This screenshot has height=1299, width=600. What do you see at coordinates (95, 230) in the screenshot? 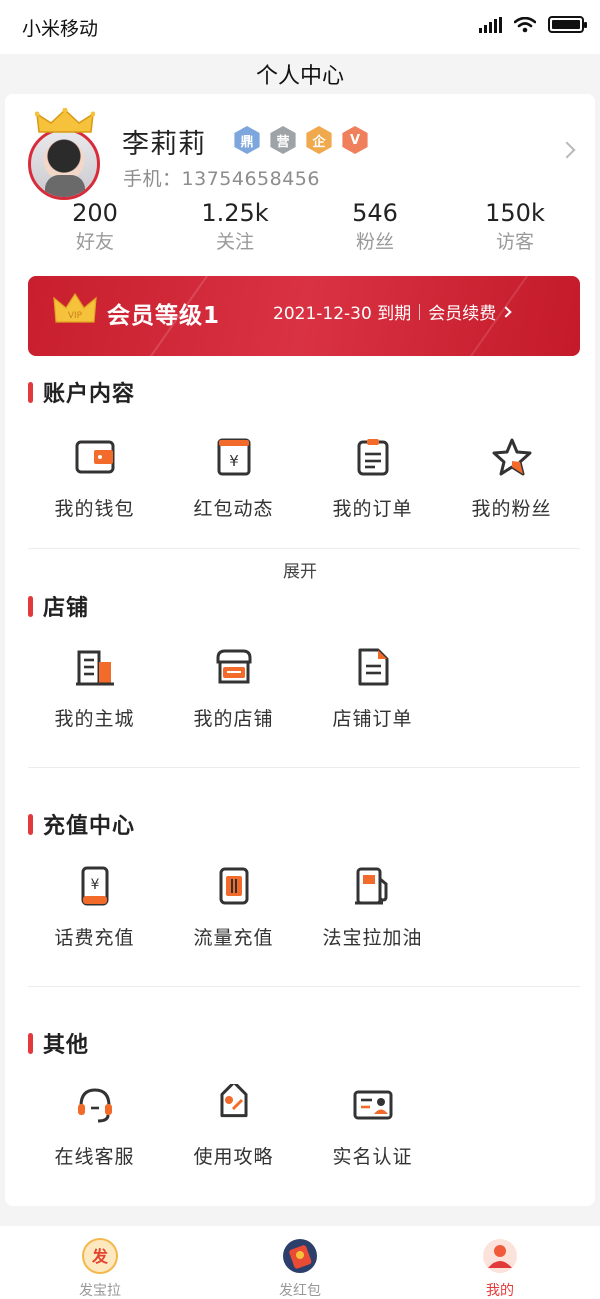
I see `stat-friends: 200 好友` at bounding box center [95, 230].